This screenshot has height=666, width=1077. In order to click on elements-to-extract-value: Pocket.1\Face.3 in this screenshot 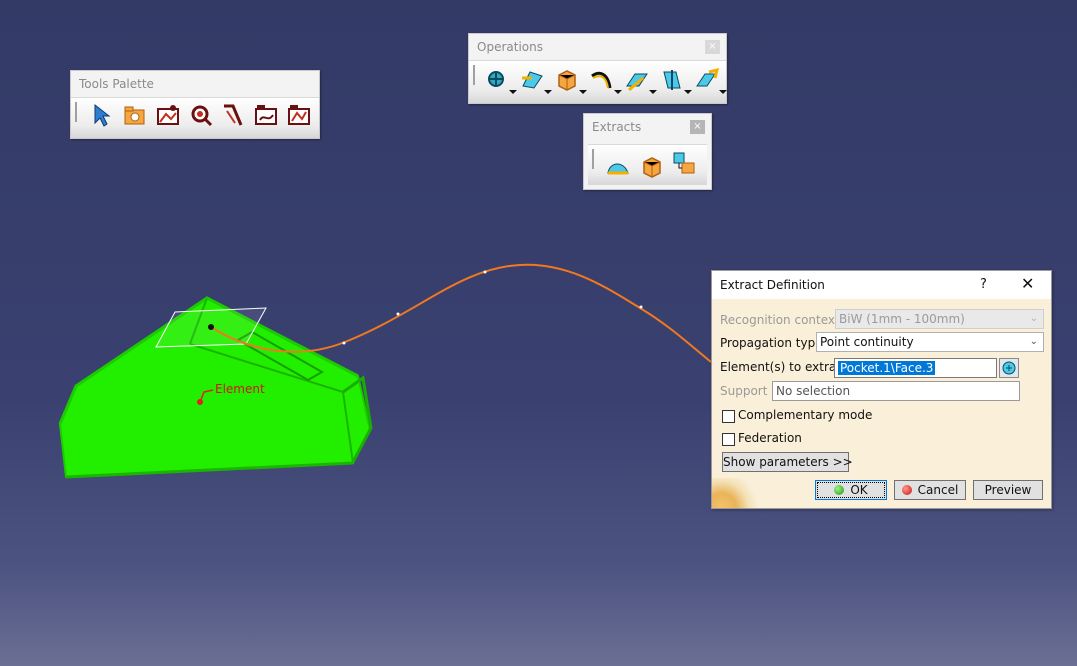, I will do `click(887, 368)`.